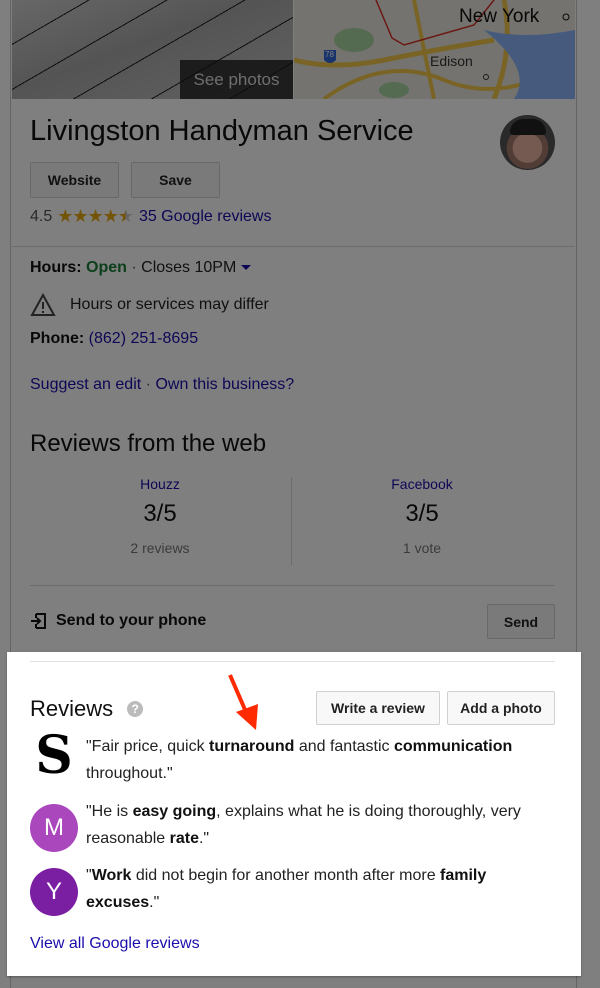 This screenshot has height=988, width=600. I want to click on write-review-button: Write a review, so click(378, 708).